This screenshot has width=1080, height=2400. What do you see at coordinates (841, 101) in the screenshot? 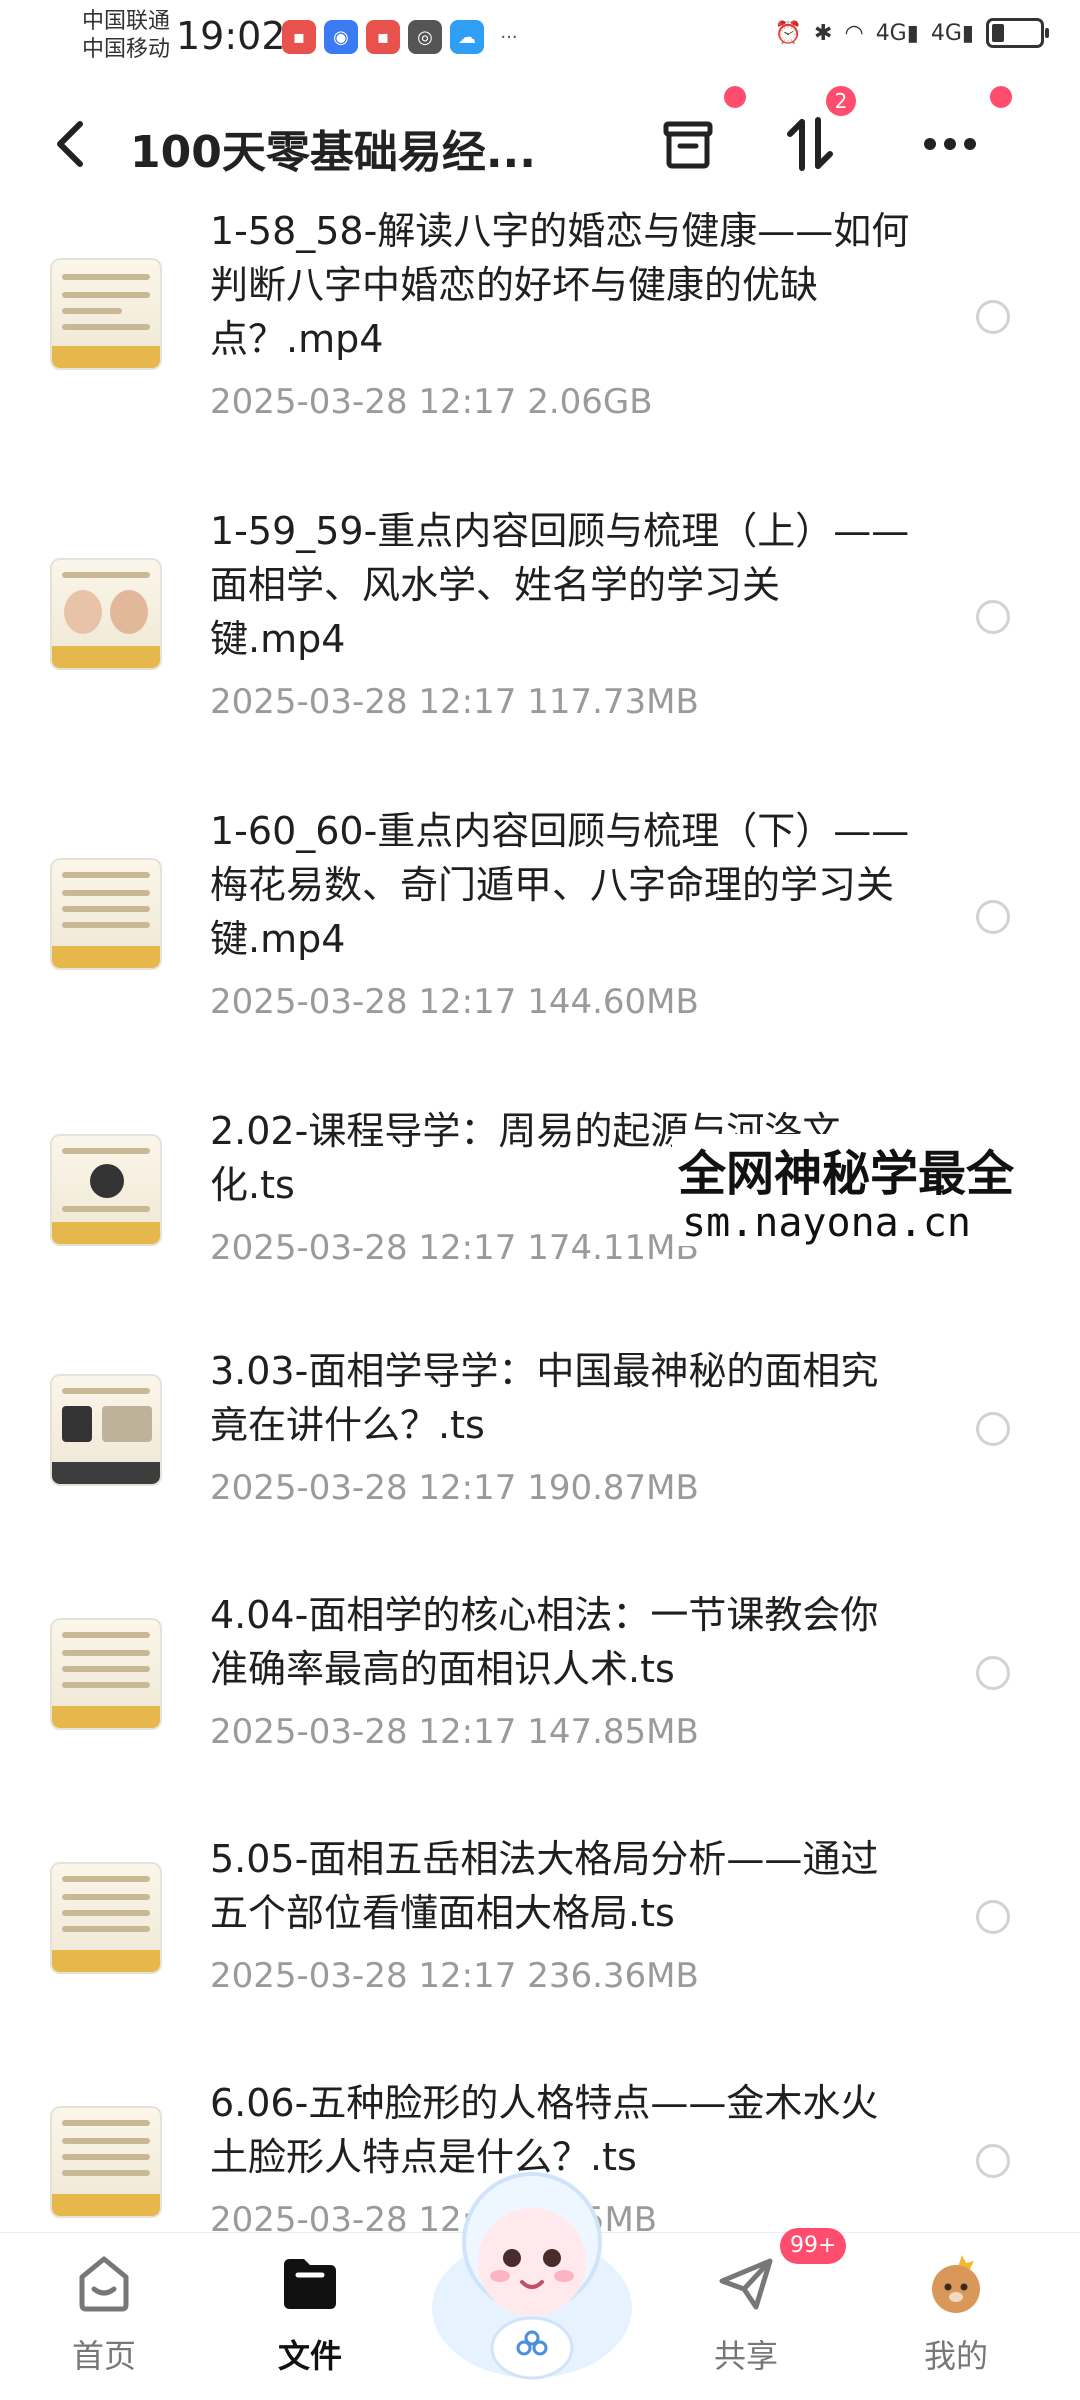
I see `sort-badge: 2` at bounding box center [841, 101].